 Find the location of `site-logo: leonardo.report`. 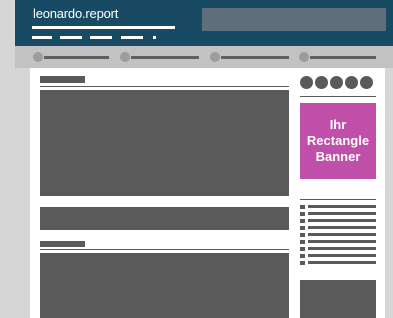

site-logo: leonardo.report is located at coordinates (75, 13).